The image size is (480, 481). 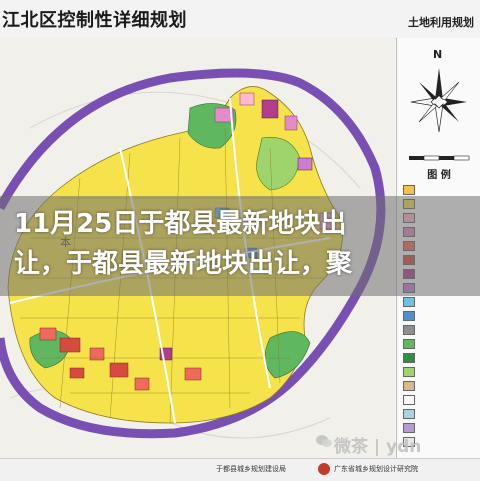 I want to click on wechat-watermark-icon, so click(x=324, y=441).